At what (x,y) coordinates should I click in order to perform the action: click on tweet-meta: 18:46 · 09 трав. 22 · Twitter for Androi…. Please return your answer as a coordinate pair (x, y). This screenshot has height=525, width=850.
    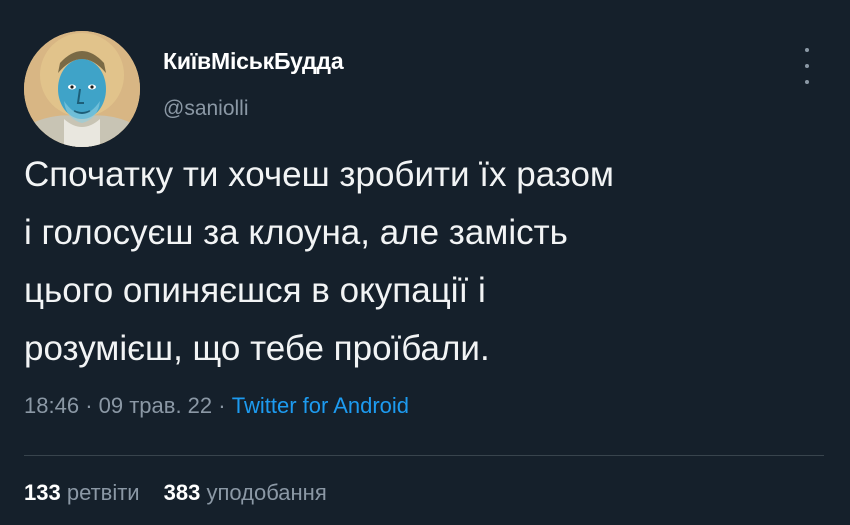
    Looking at the image, I should click on (216, 406).